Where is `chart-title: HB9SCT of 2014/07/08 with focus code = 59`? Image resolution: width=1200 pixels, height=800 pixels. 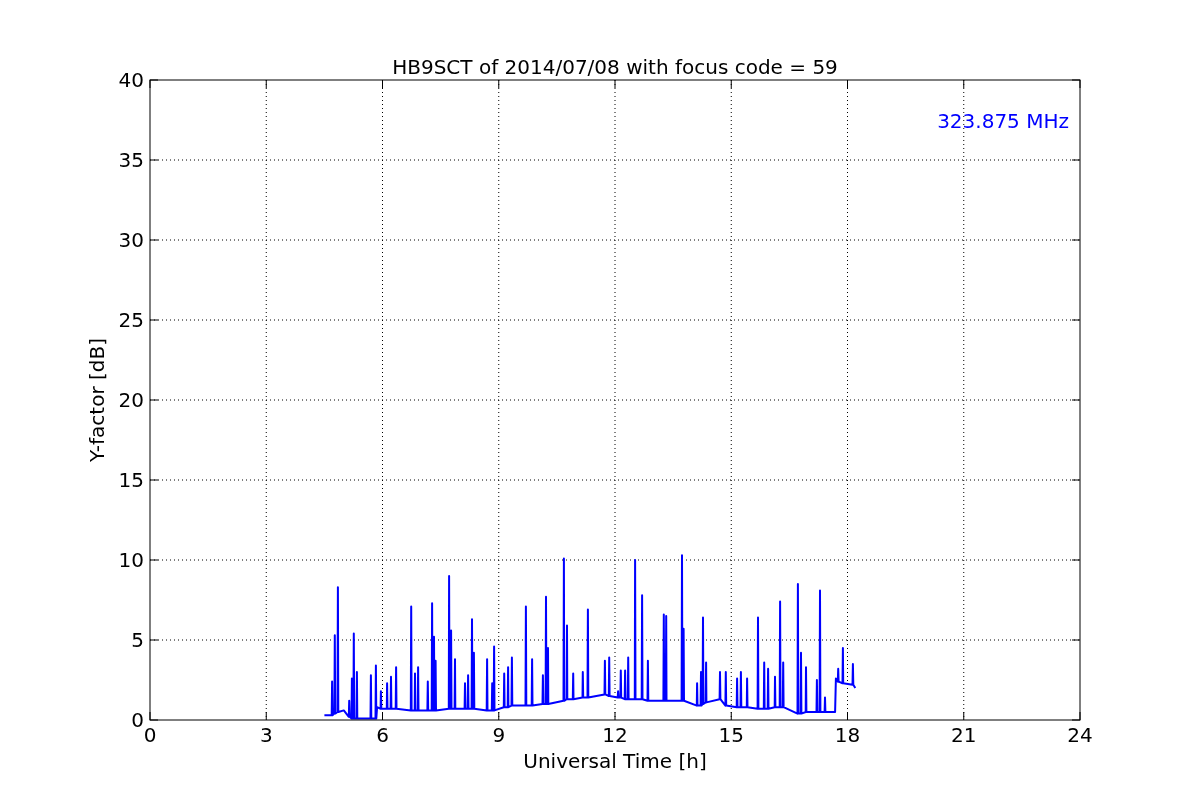
chart-title: HB9SCT of 2014/07/08 with focus code = 59 is located at coordinates (615, 67).